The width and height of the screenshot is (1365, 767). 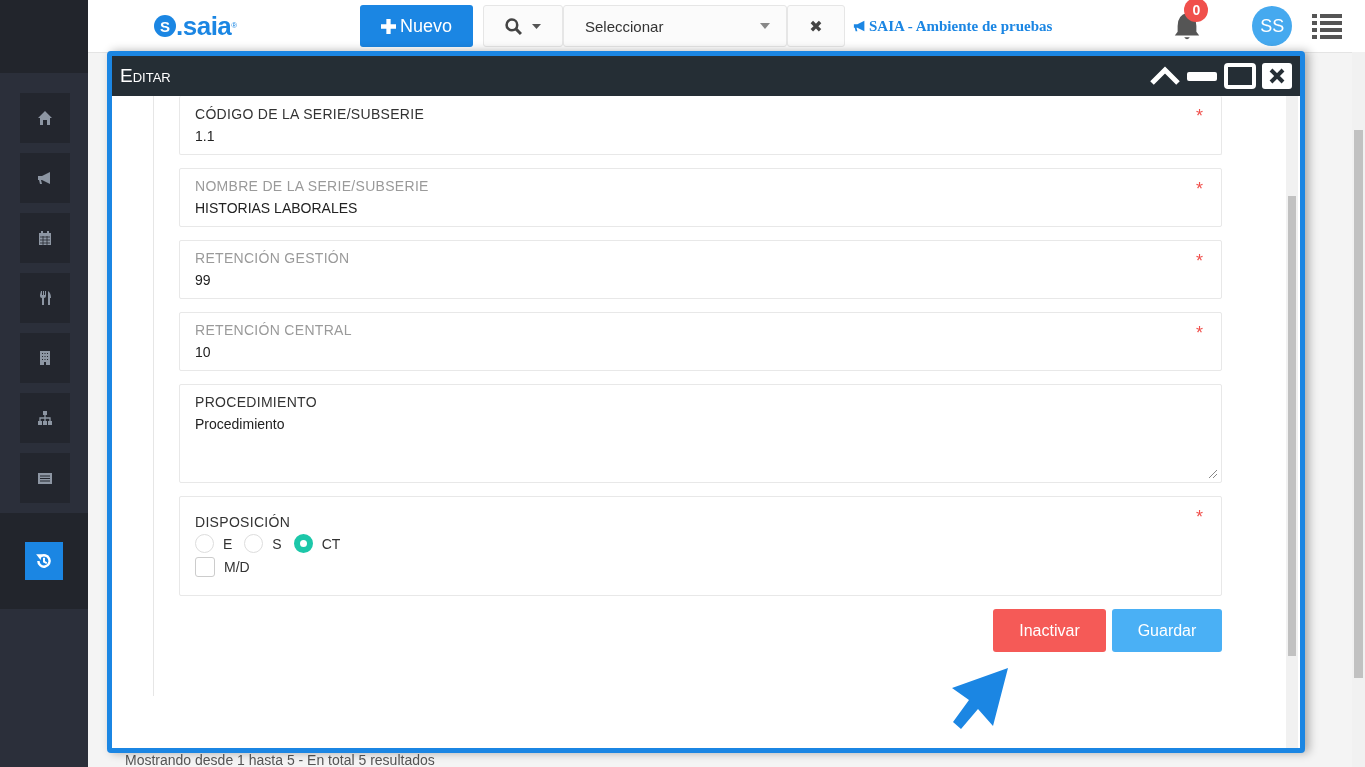 I want to click on building-icon, so click(x=45, y=358).